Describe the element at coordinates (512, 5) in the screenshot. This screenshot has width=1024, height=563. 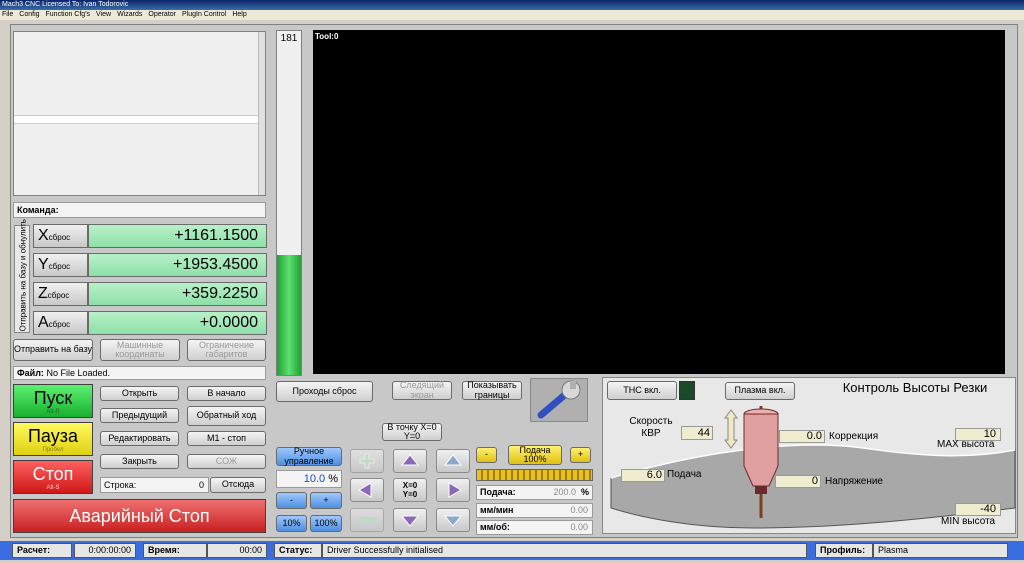
I see `title-bar: Mach3 CNC Licensed To: Ivan Todorovic` at that location.